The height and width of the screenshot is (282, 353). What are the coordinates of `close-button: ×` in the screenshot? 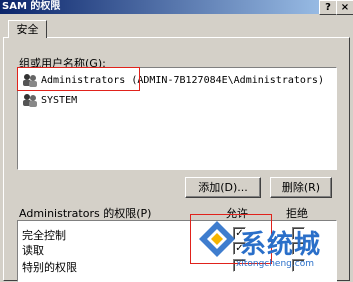 It's located at (344, 7).